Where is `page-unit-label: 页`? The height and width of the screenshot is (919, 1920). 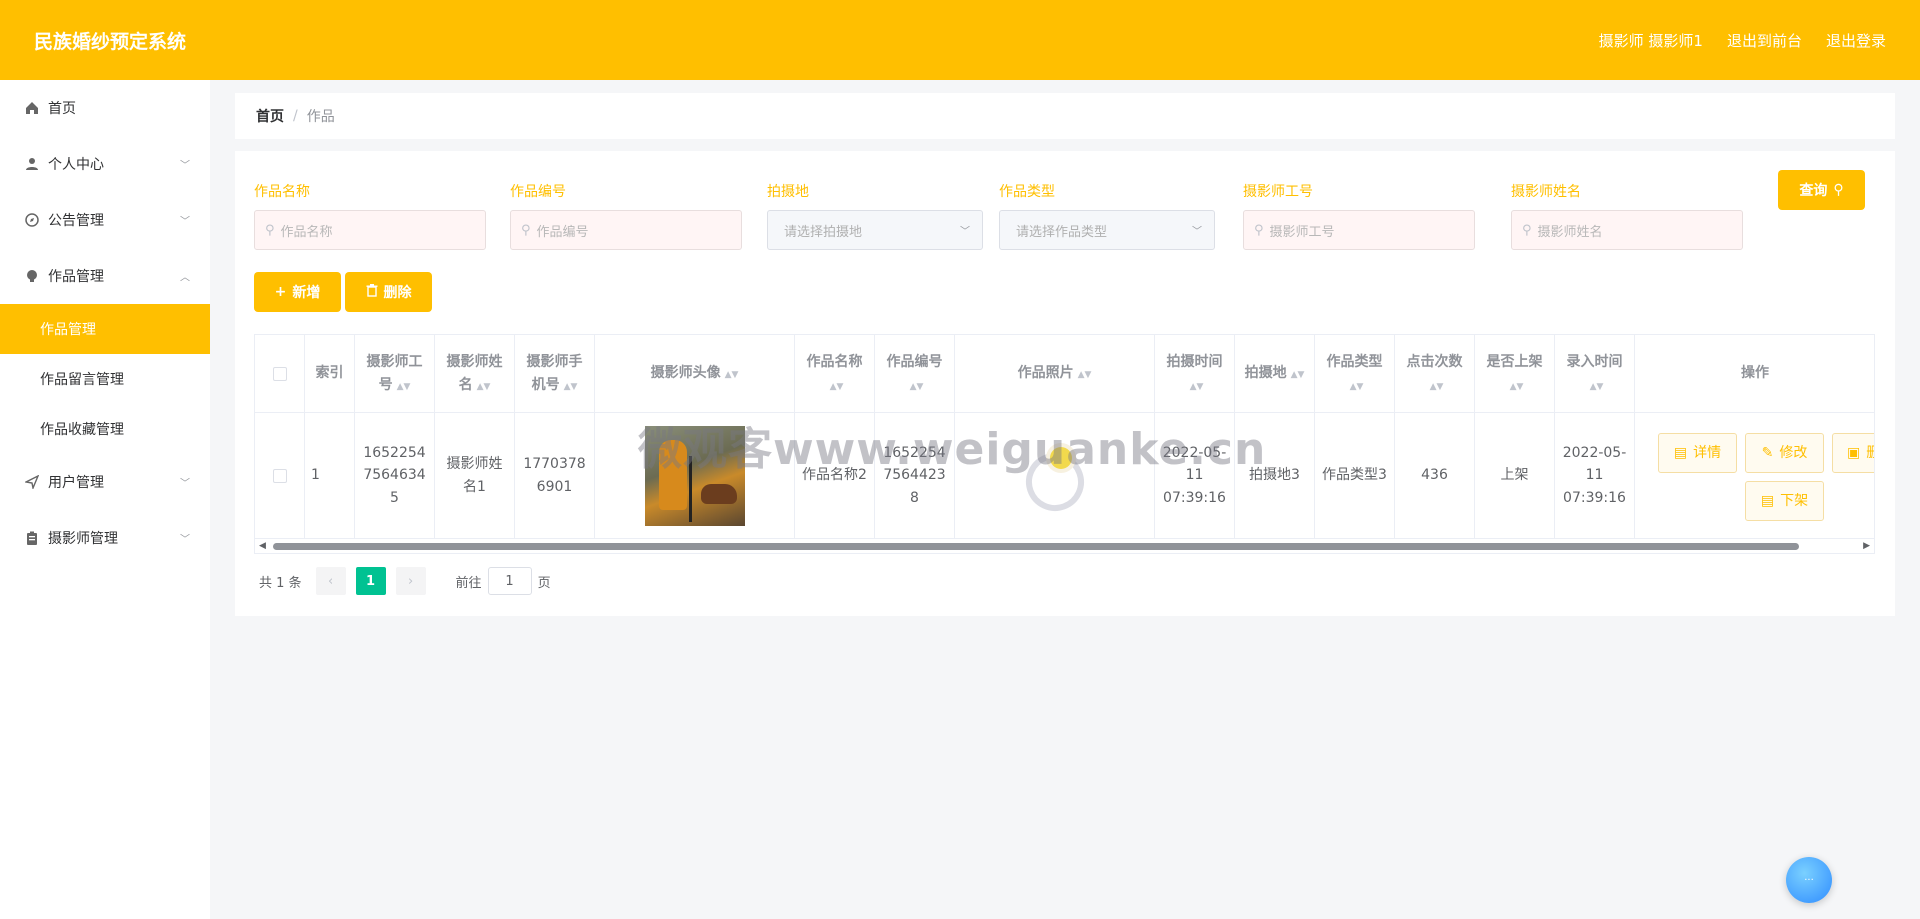 page-unit-label: 页 is located at coordinates (544, 583).